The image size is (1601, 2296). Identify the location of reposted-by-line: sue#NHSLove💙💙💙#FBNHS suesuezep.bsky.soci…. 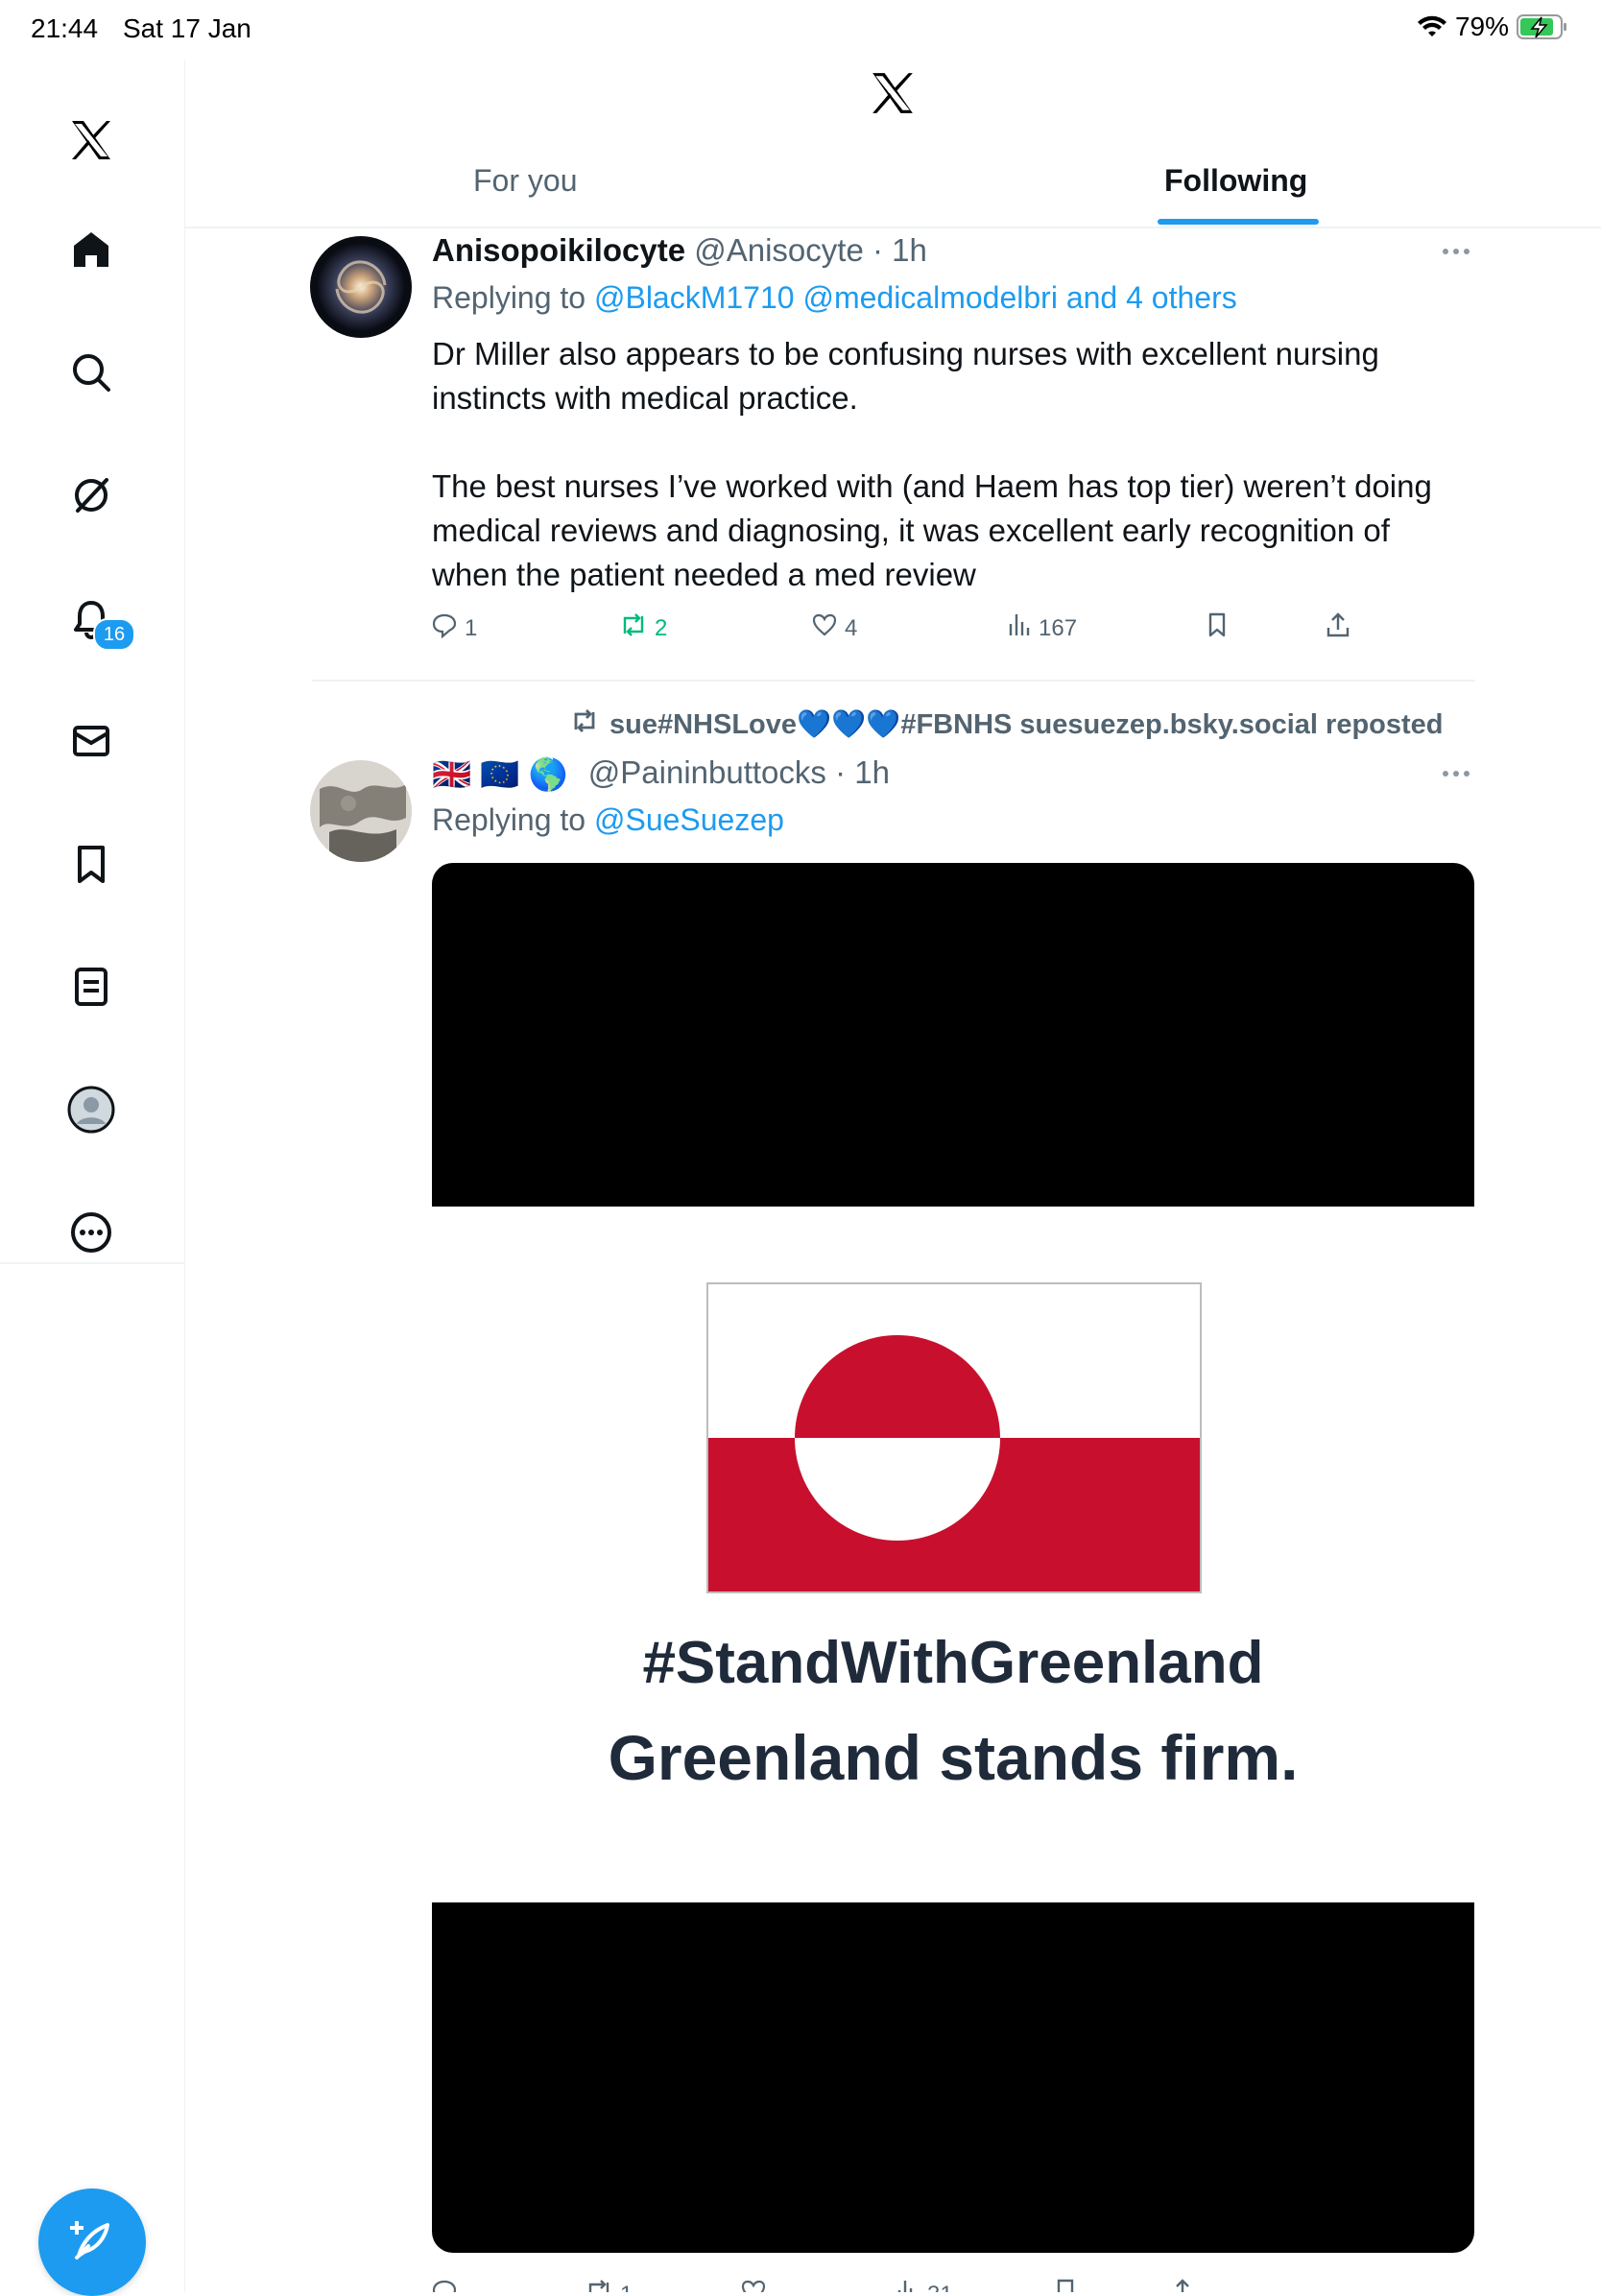
(1006, 725).